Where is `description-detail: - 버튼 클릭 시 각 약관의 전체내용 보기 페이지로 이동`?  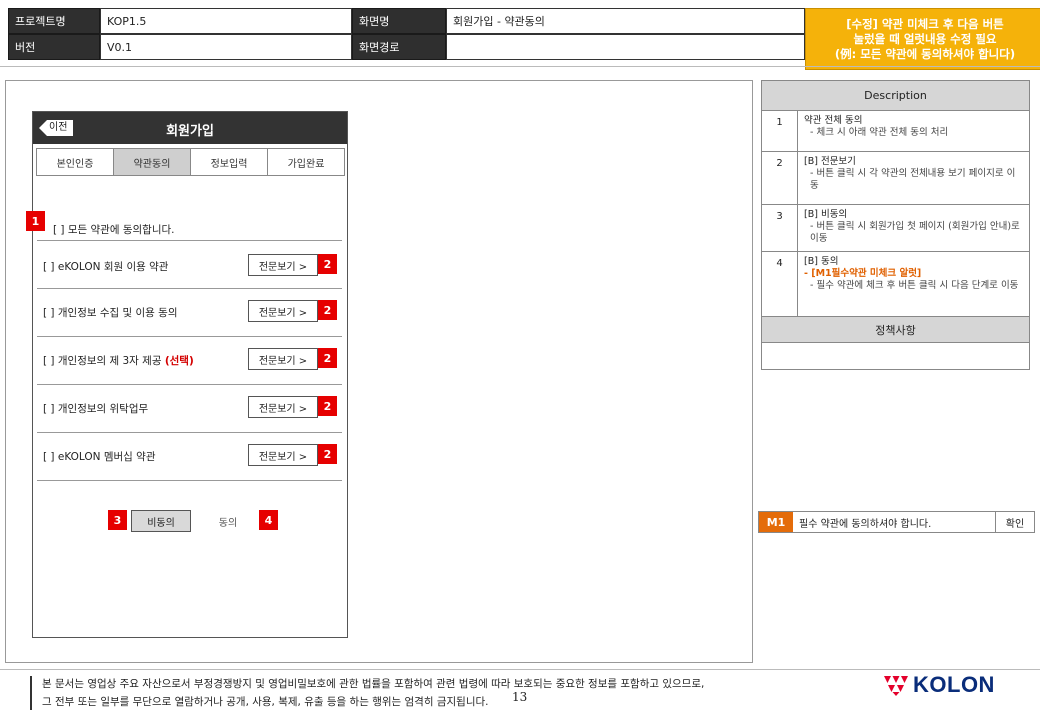 description-detail: - 버튼 클릭 시 각 약관의 전체내용 보기 페이지로 이동 is located at coordinates (913, 179).